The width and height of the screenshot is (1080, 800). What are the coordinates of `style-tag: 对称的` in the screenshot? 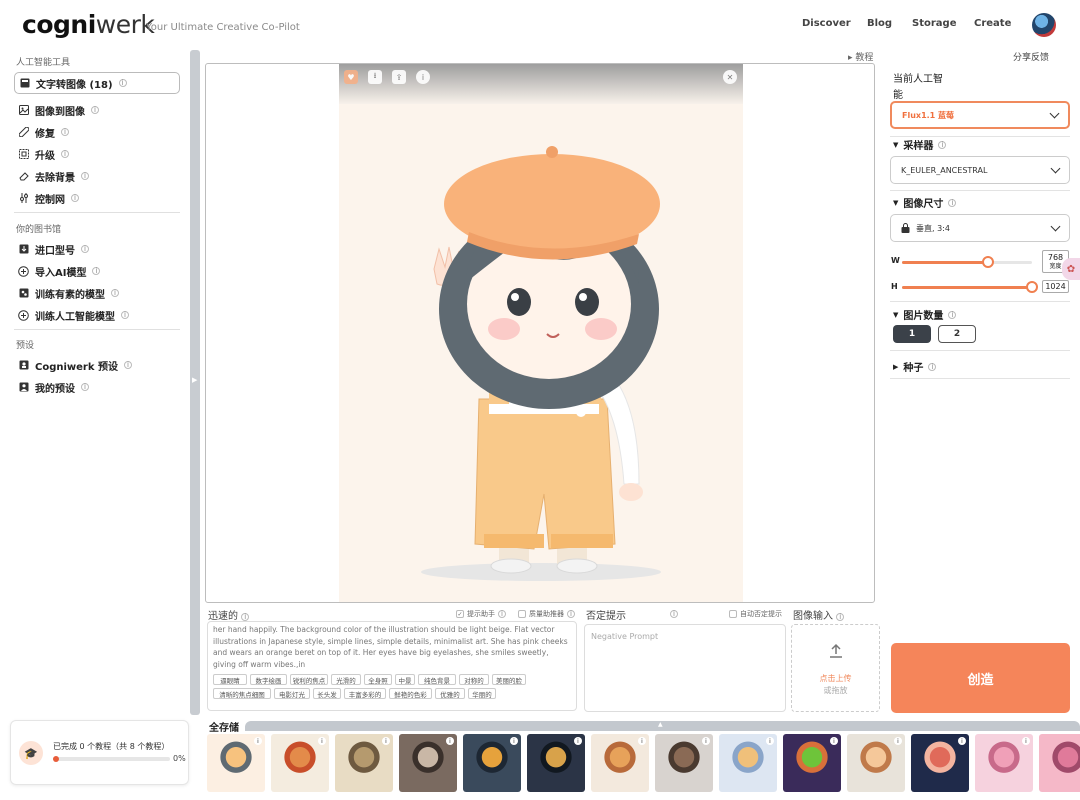 It's located at (474, 679).